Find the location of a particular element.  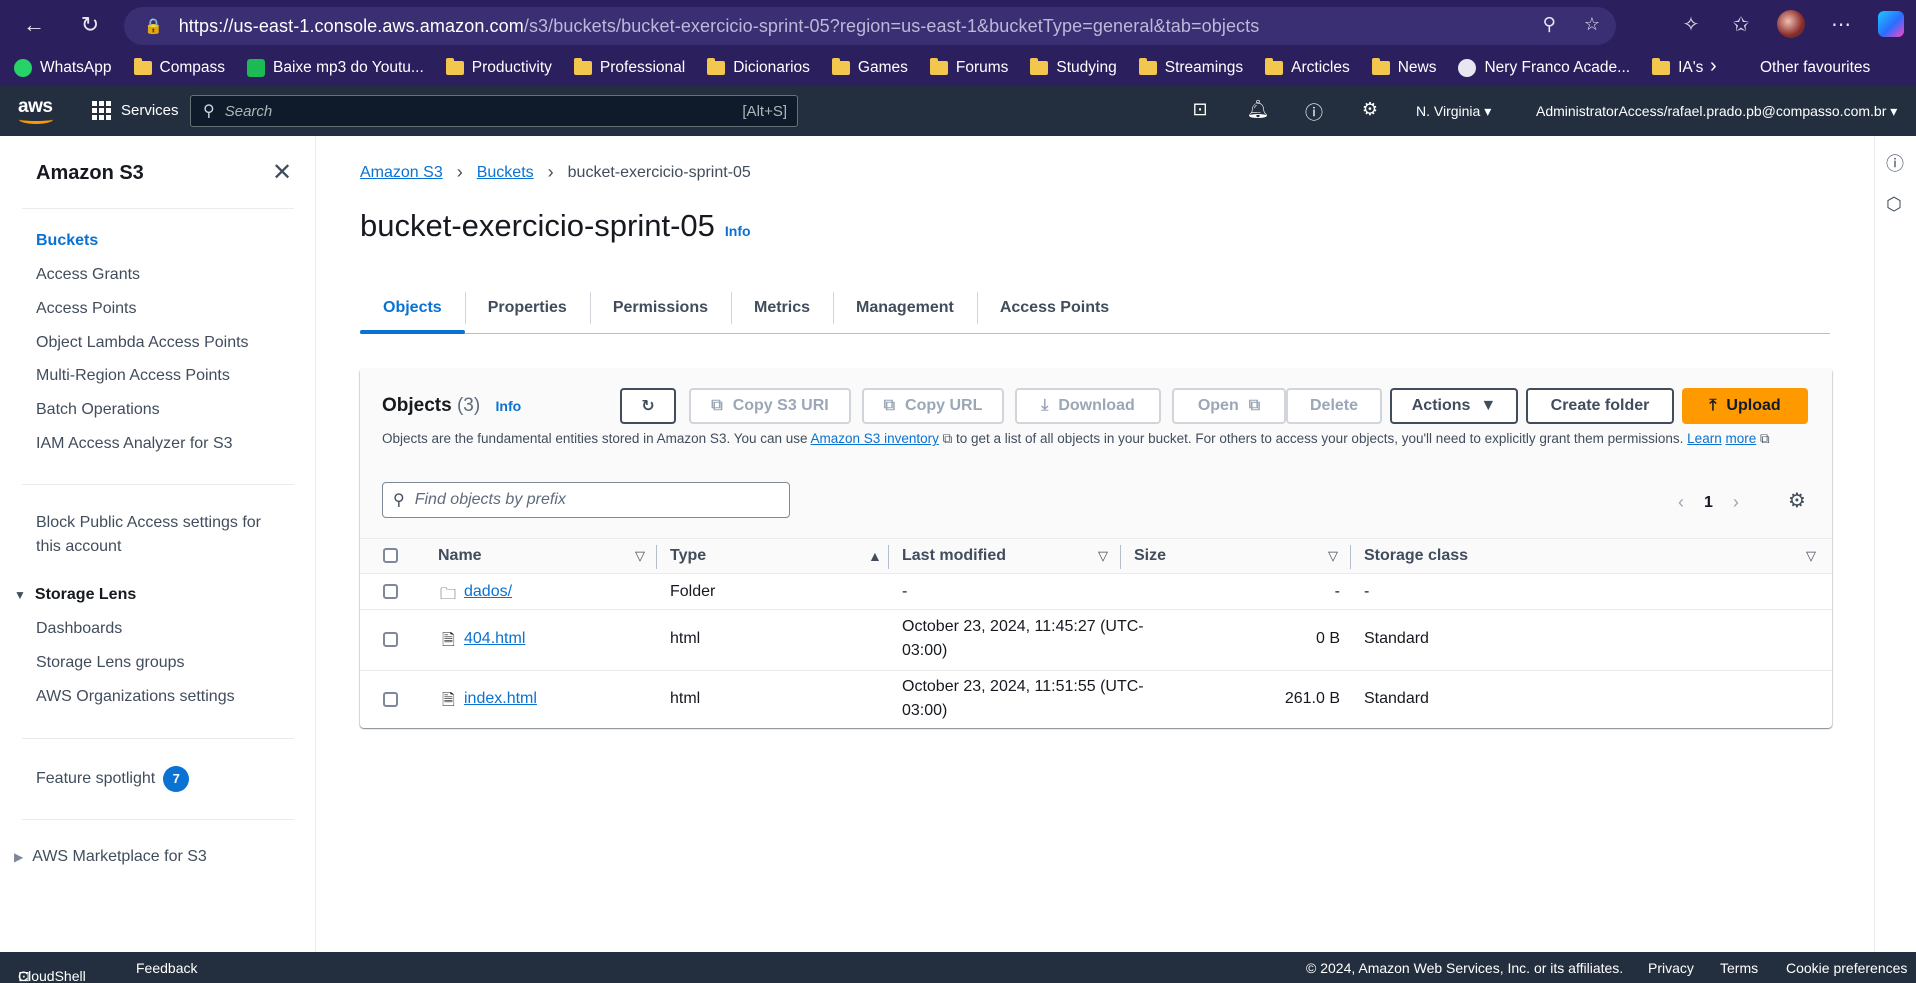

sidebar-item-multi-region: Multi-Region Access Points is located at coordinates (133, 376).